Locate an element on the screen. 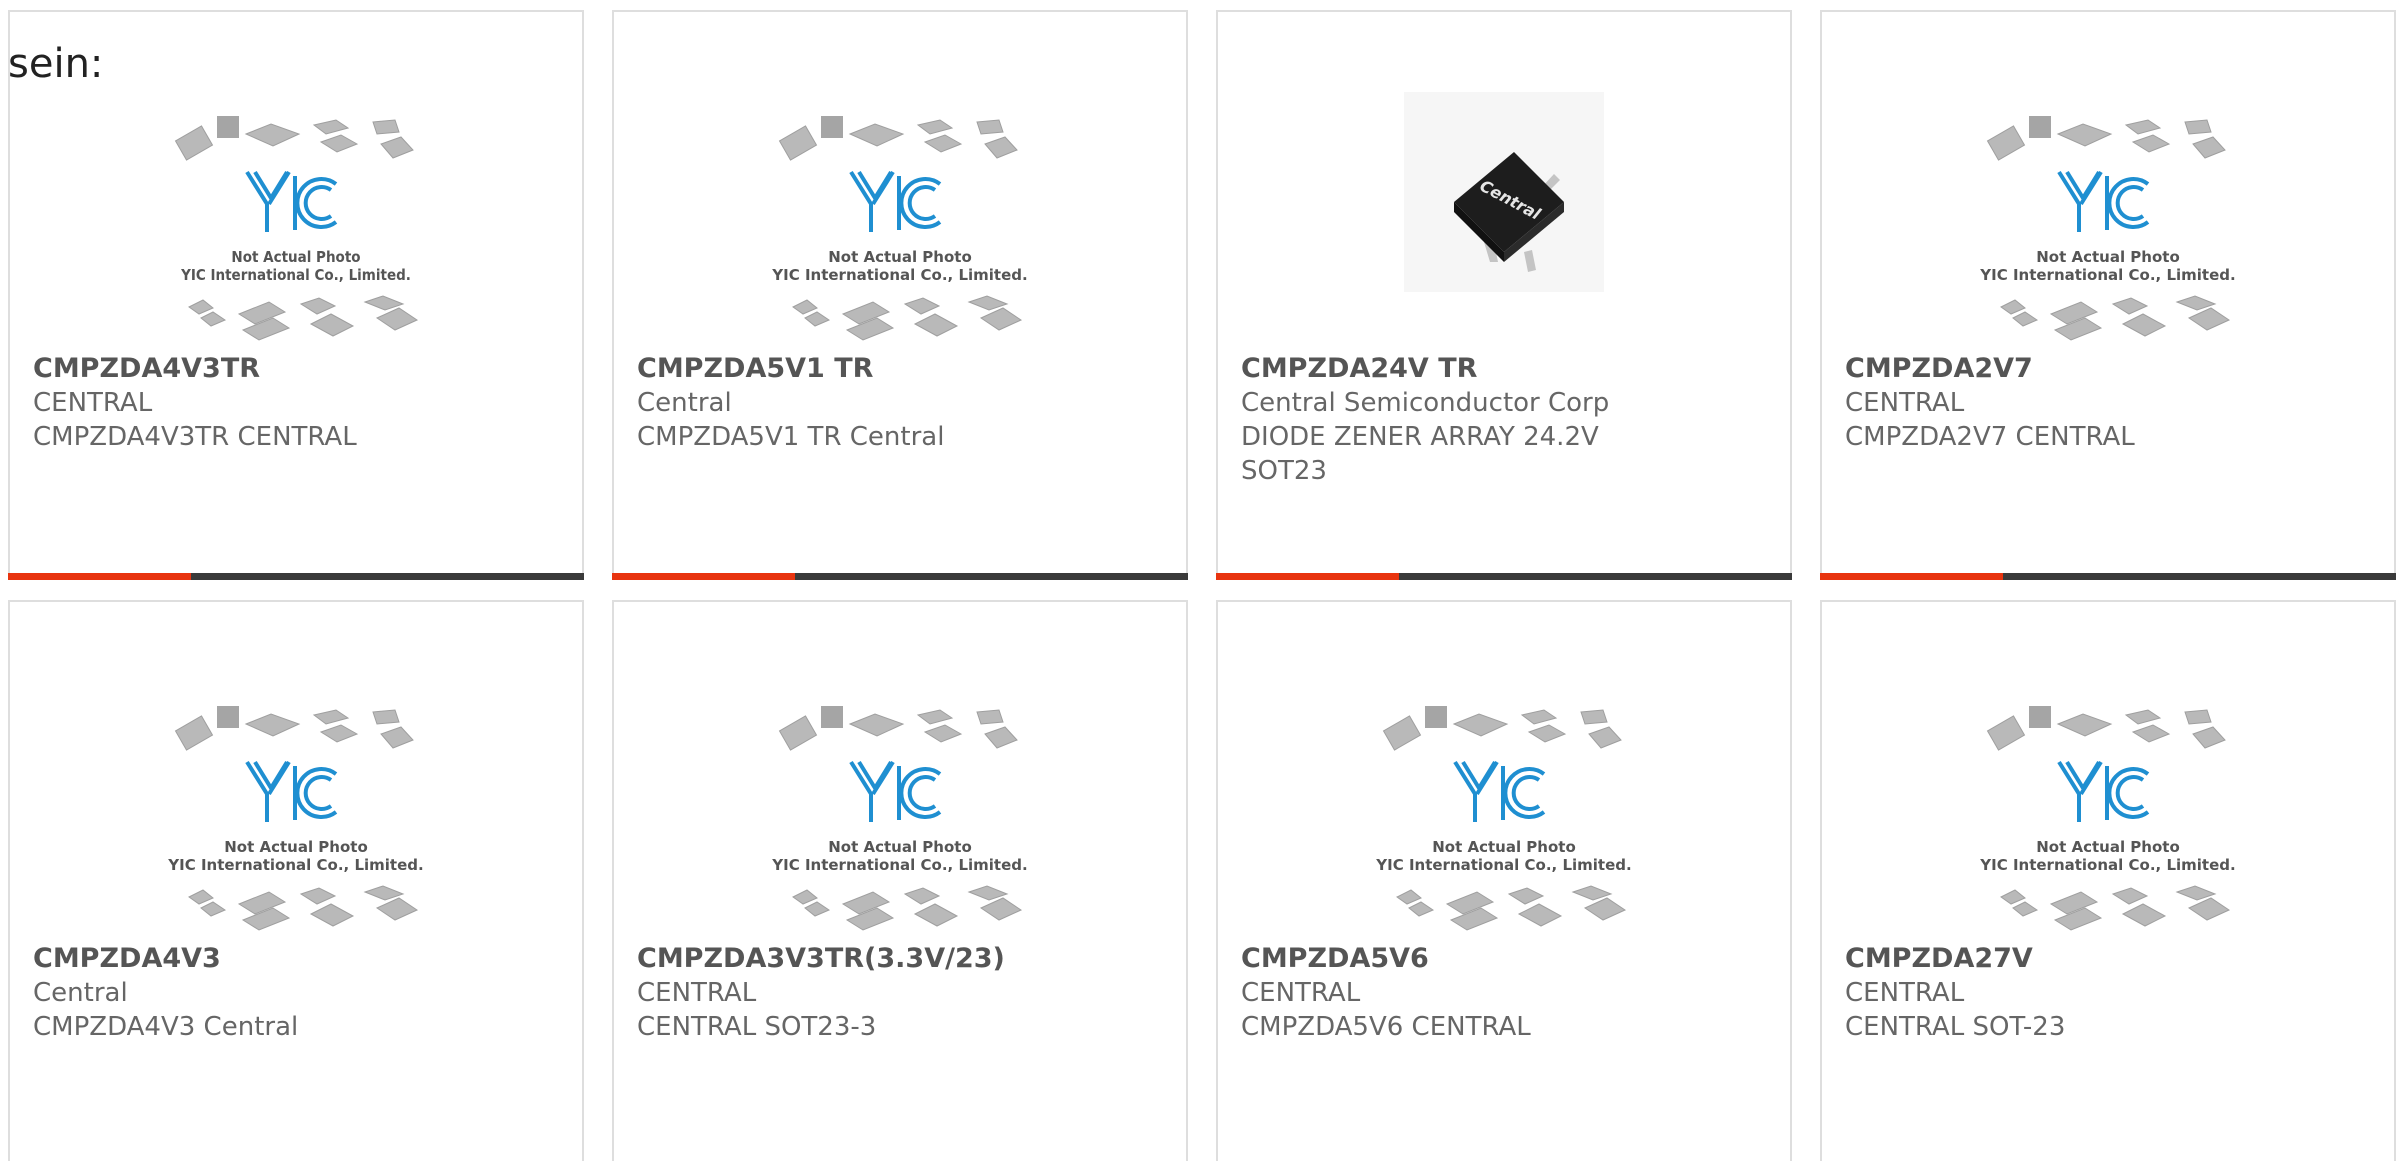 This screenshot has height=1161, width=2400. product-info: CMPZDA4V3 Central CMPZDA4V3 Central is located at coordinates (297, 993).